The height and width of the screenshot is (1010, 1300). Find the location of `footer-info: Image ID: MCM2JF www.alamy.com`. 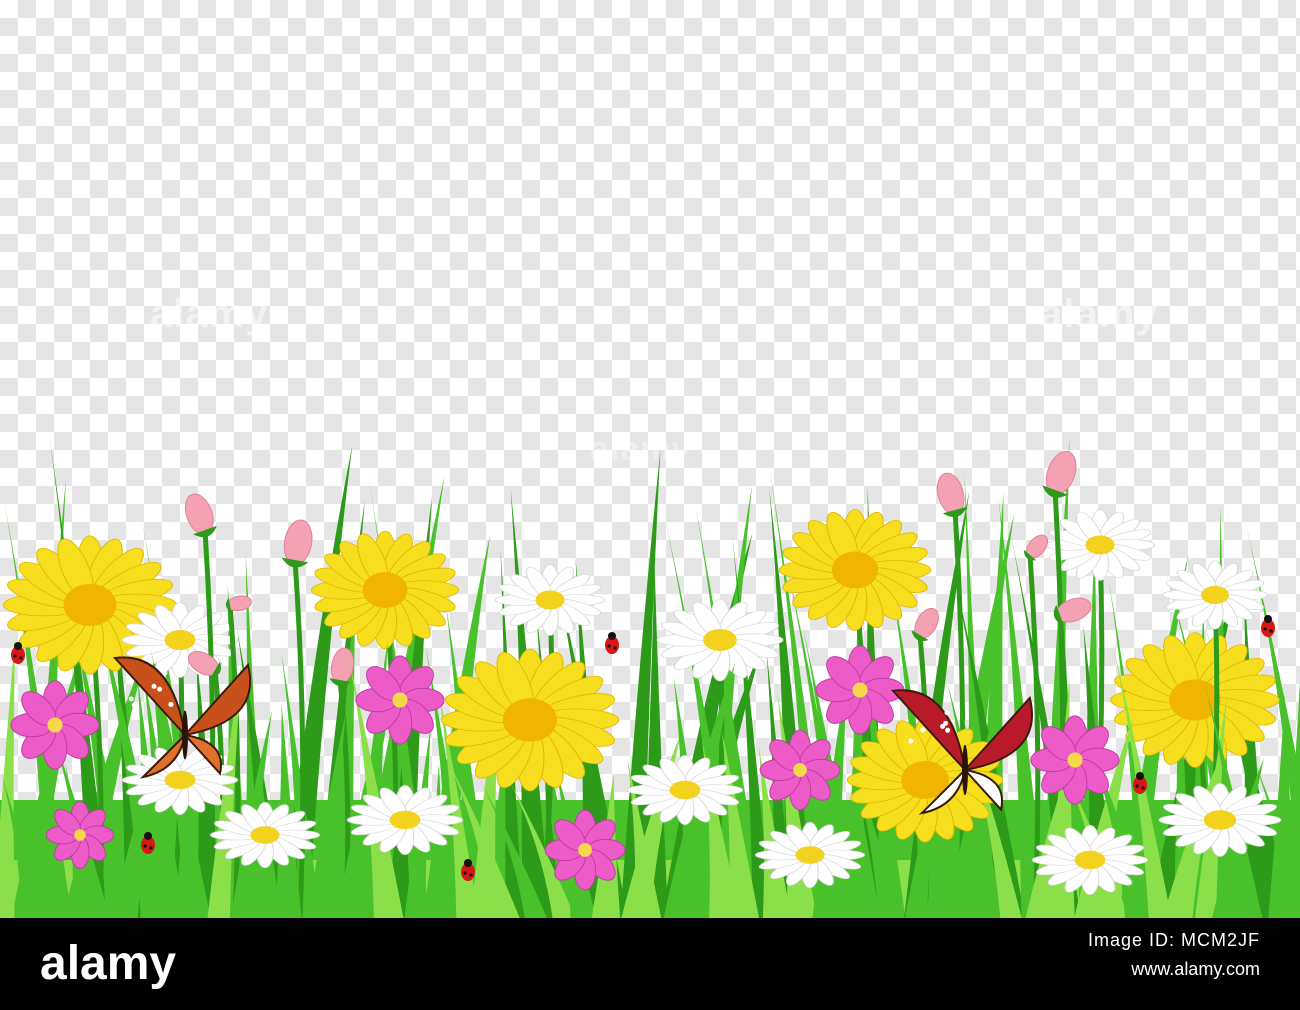

footer-info: Image ID: MCM2JF www.alamy.com is located at coordinates (1174, 955).